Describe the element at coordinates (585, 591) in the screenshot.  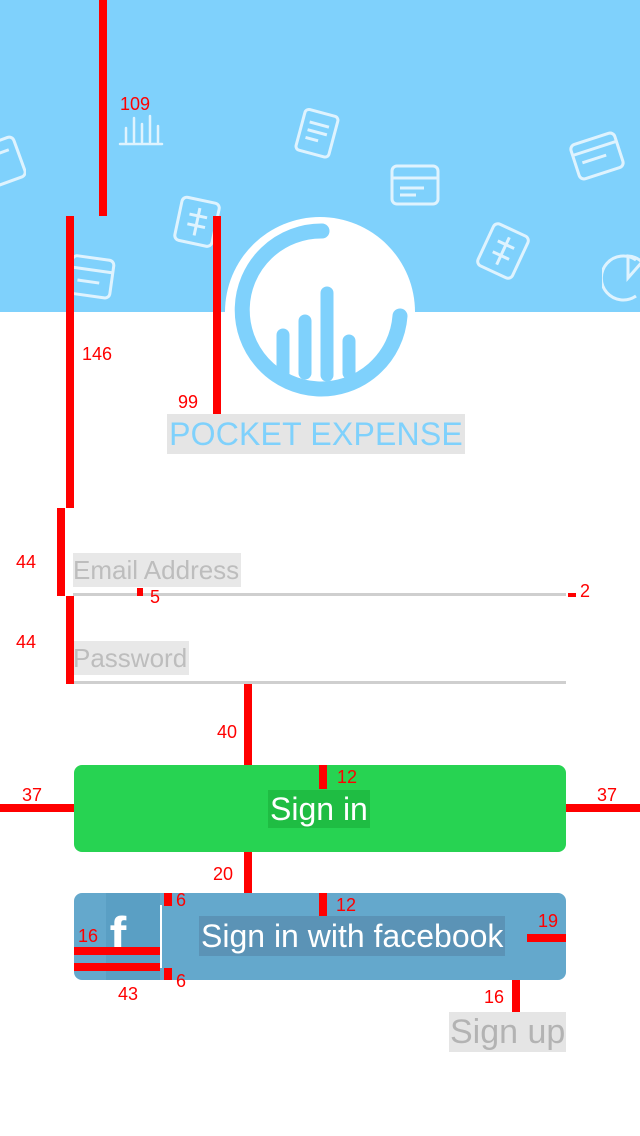
I see `measure-label: 2` at that location.